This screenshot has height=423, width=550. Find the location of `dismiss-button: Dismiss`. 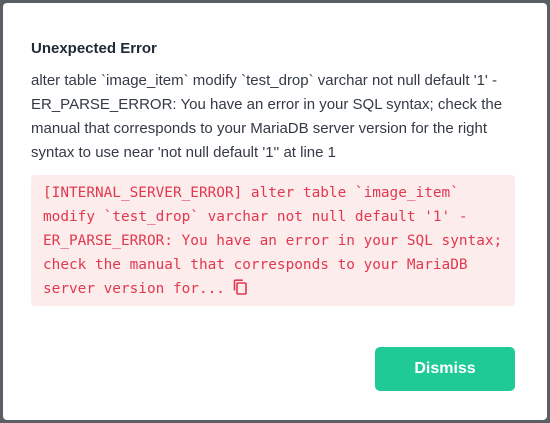

dismiss-button: Dismiss is located at coordinates (445, 369).